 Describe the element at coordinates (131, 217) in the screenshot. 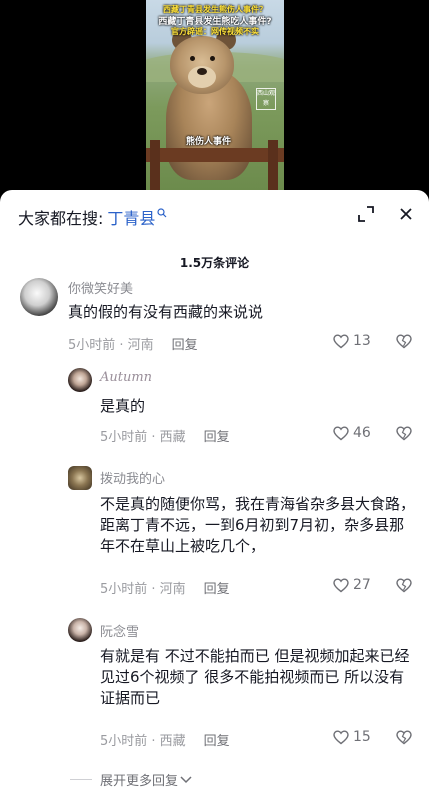

I see `search-term-link: 丁青县` at that location.